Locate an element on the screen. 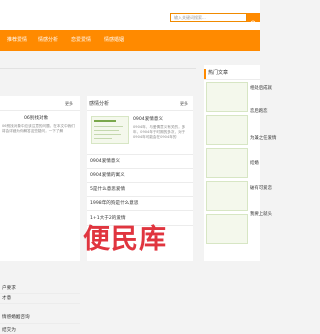 Image resolution: width=320 pixels, height=334 pixels. list-item: 0904爱情的寓义 is located at coordinates (107, 176).